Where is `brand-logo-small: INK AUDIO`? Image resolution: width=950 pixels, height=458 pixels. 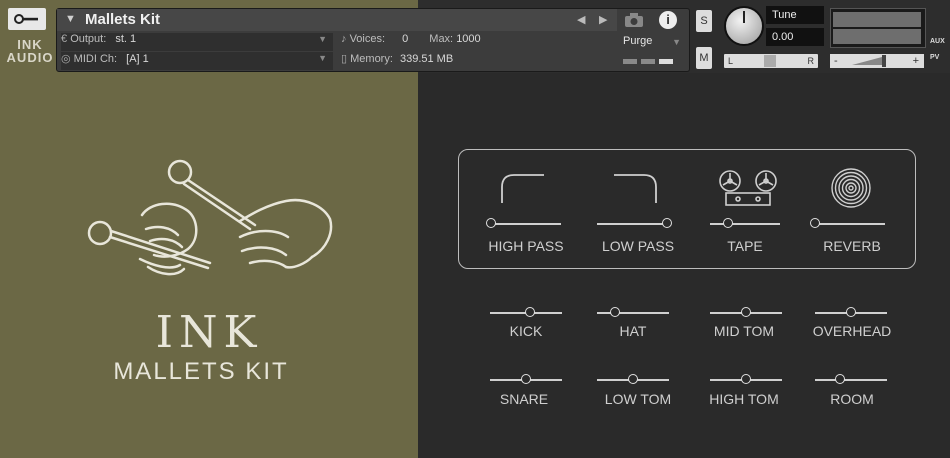
brand-logo-small: INK AUDIO is located at coordinates (30, 51).